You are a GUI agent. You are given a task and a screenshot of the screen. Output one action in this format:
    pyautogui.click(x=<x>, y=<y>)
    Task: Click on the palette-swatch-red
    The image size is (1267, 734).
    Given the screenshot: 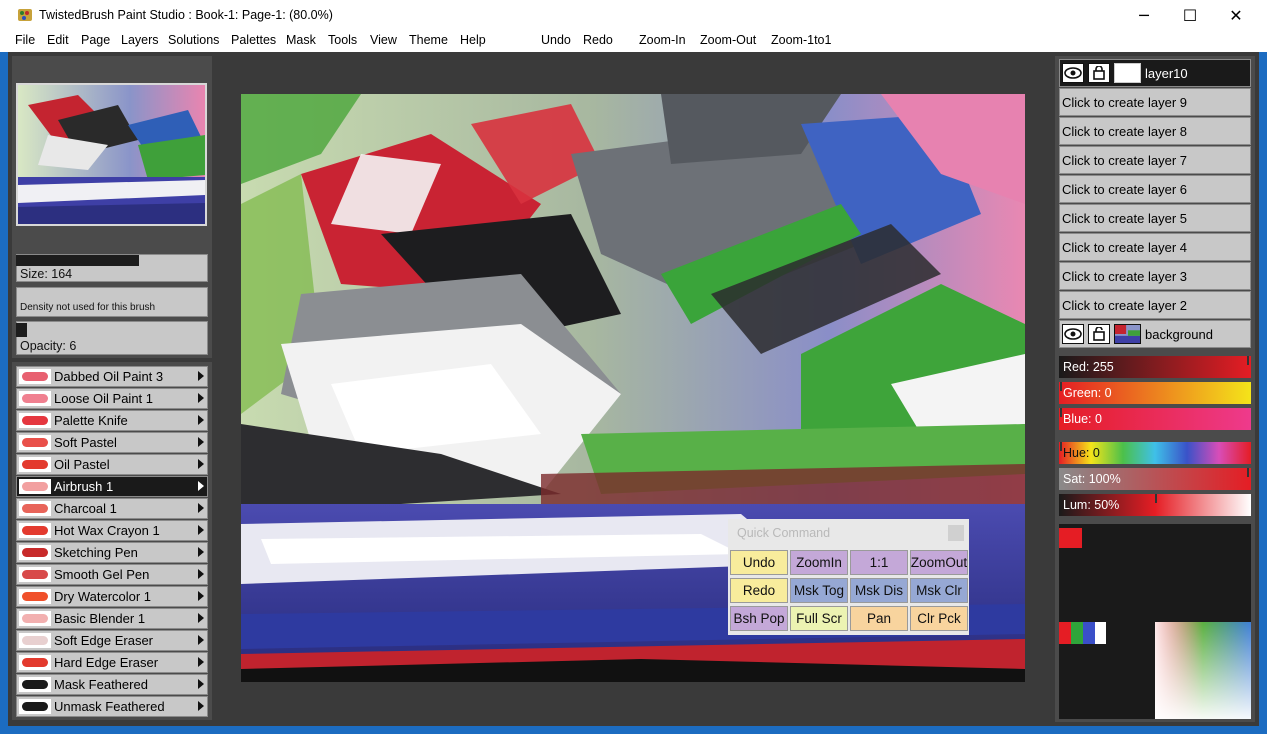 What is the action you would take?
    pyautogui.click(x=1065, y=633)
    